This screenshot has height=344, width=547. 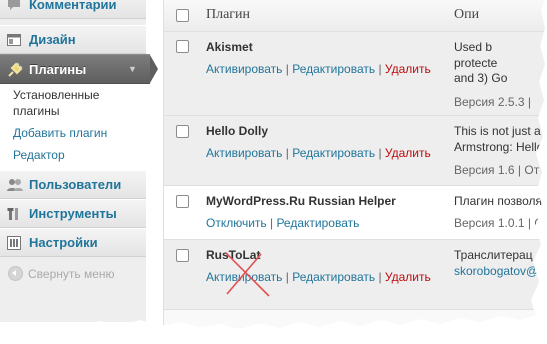 I want to click on plugin-actions: Отключить | Редактировать, so click(x=282, y=223).